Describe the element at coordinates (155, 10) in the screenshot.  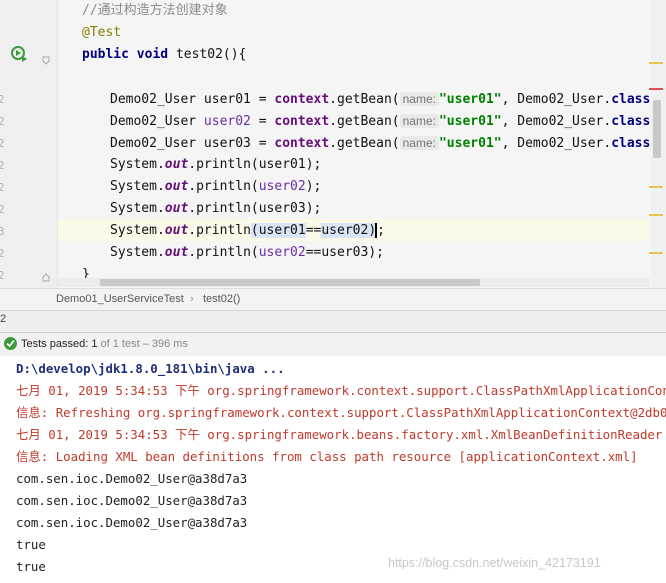
I see `code-comment: //通过构造方法创建对象` at that location.